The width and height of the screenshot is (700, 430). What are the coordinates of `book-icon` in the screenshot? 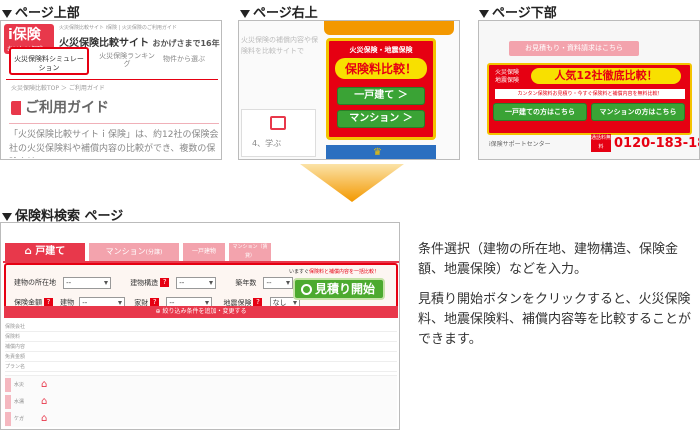 It's located at (278, 123).